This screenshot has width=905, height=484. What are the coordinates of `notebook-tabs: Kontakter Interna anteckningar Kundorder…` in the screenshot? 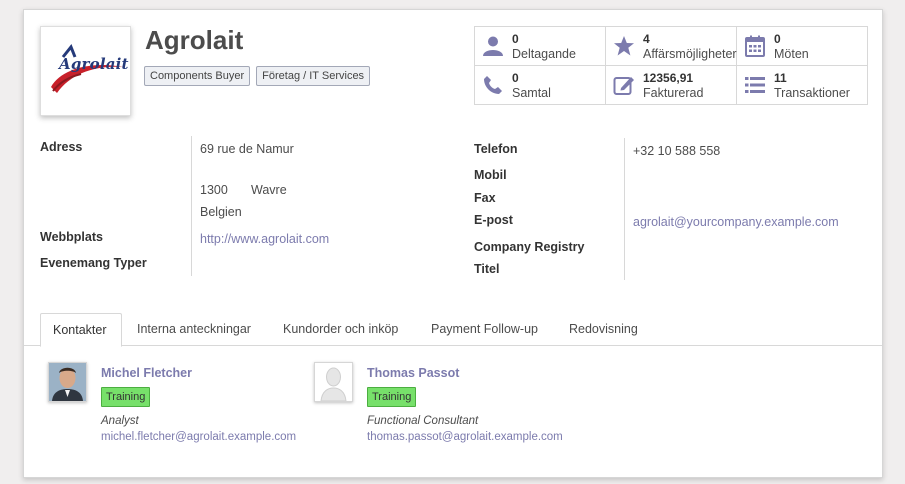 It's located at (453, 330).